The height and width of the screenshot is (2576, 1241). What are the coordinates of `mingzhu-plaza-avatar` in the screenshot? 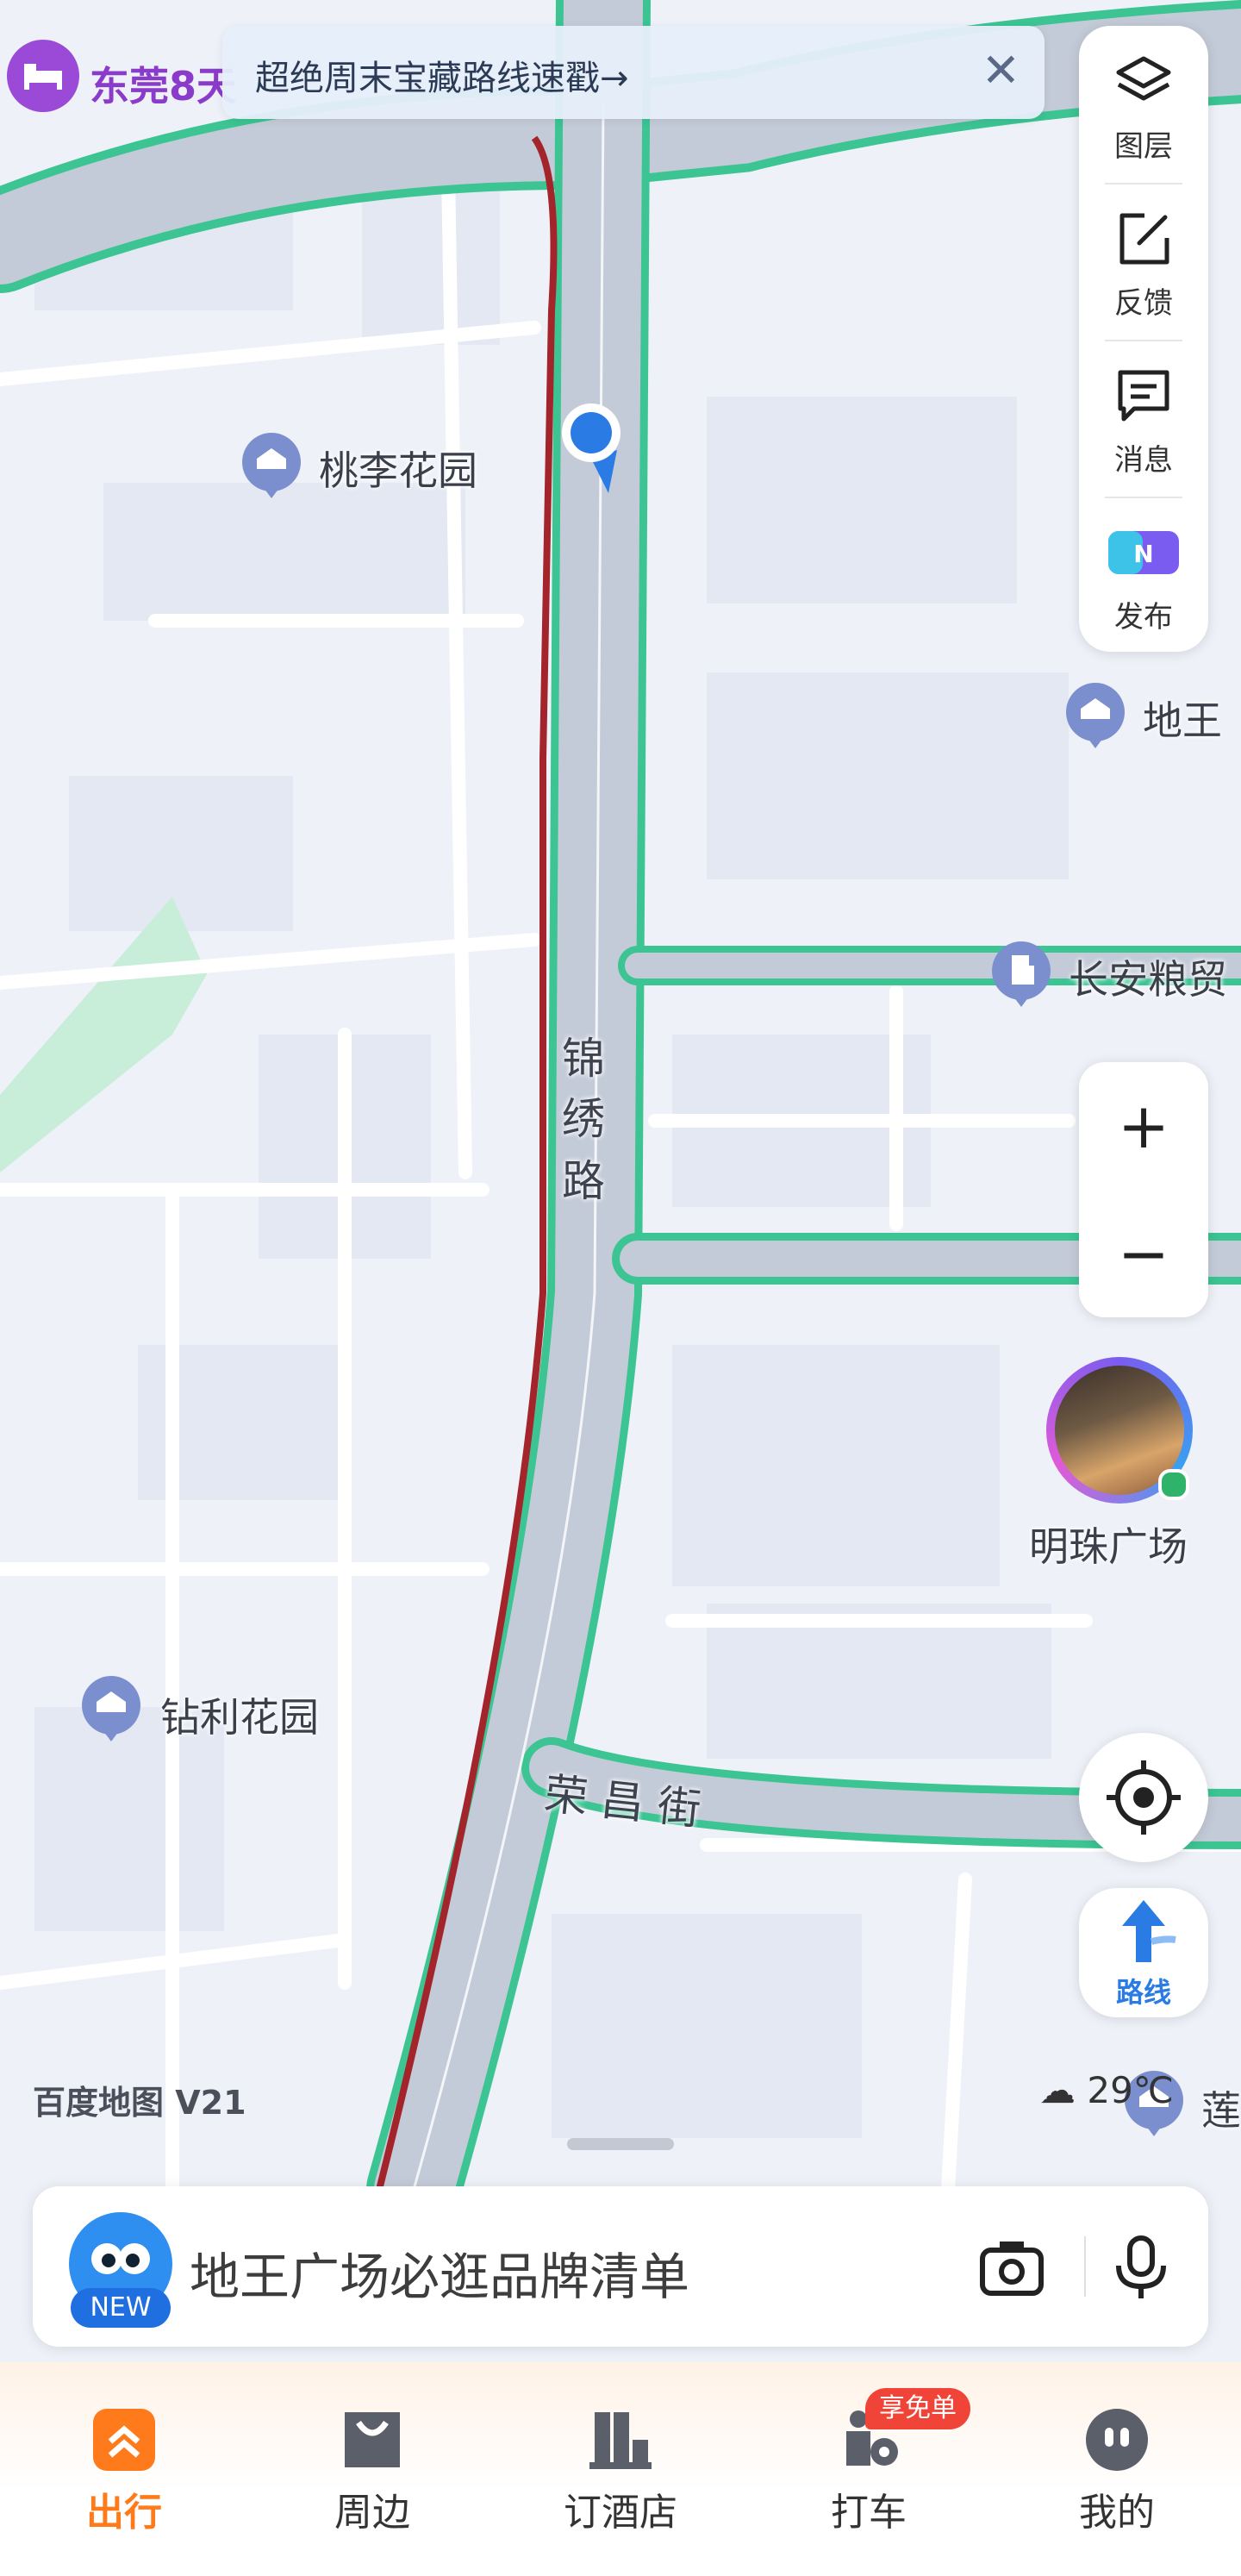 It's located at (1119, 1430).